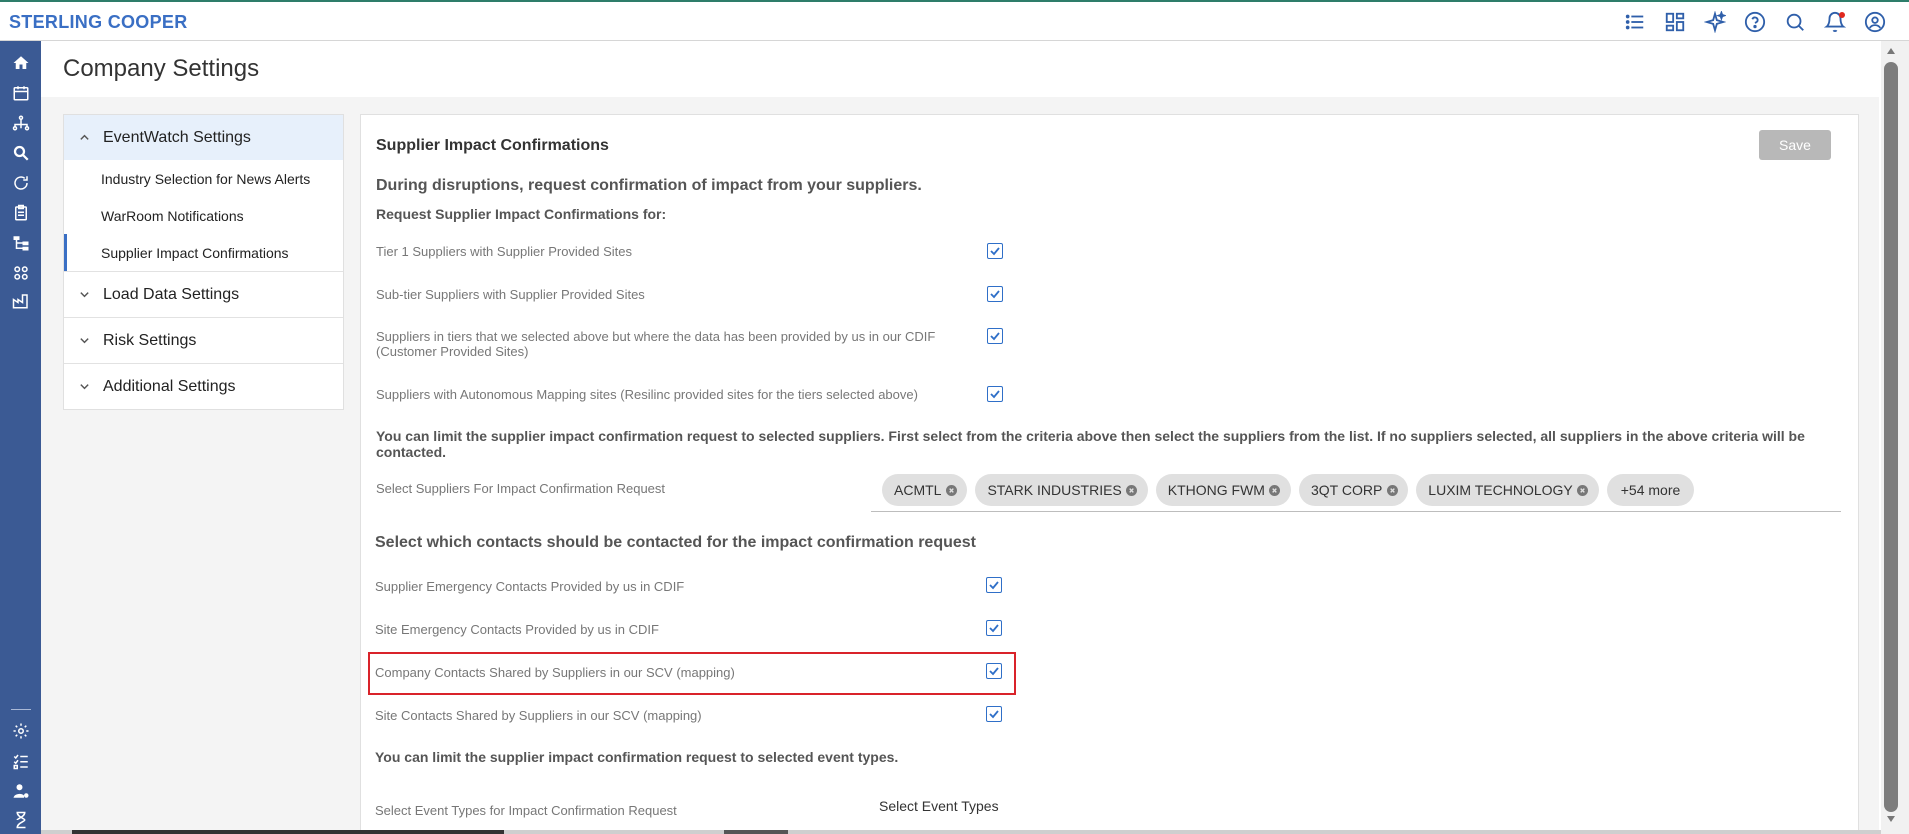 The height and width of the screenshot is (834, 1909). Describe the element at coordinates (1891, 819) in the screenshot. I see `scroll-down-icon` at that location.